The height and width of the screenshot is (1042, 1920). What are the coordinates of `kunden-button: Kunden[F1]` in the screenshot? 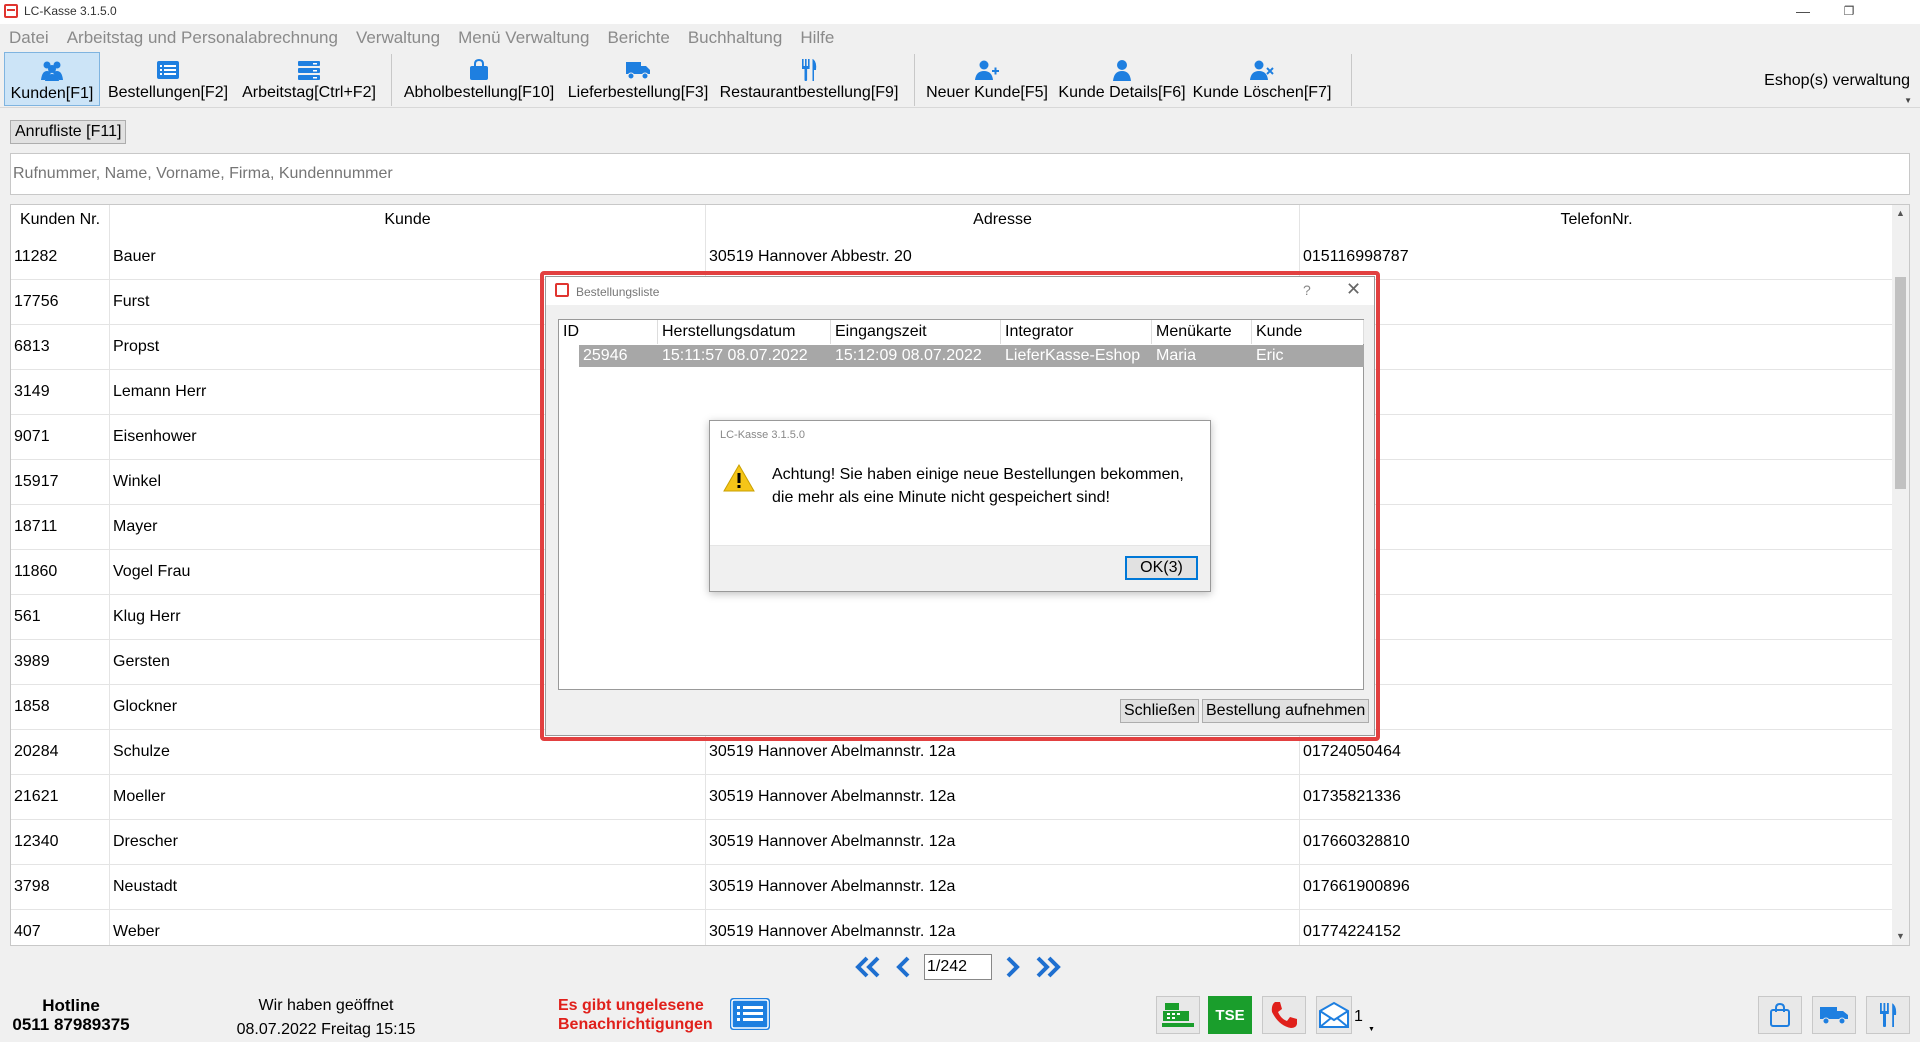 It's located at (52, 79).